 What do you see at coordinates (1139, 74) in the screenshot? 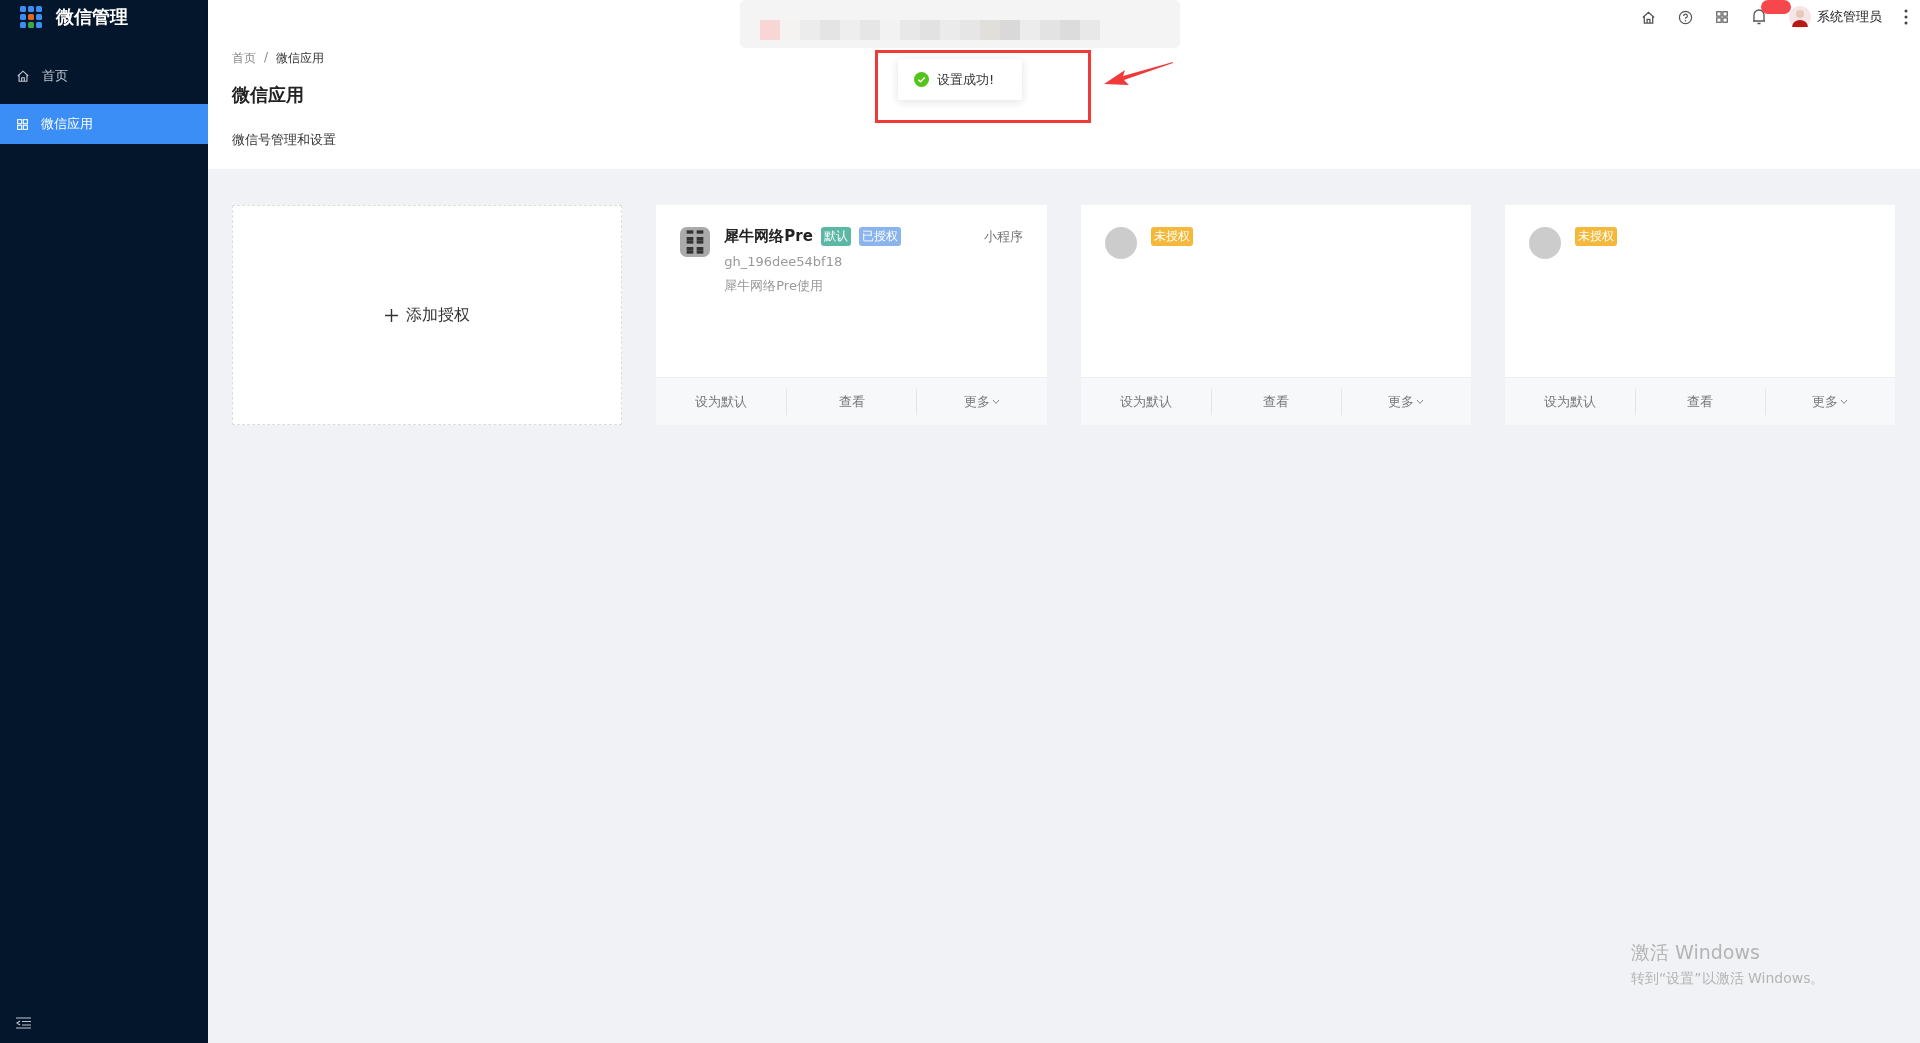
I see `annotation-arrow` at bounding box center [1139, 74].